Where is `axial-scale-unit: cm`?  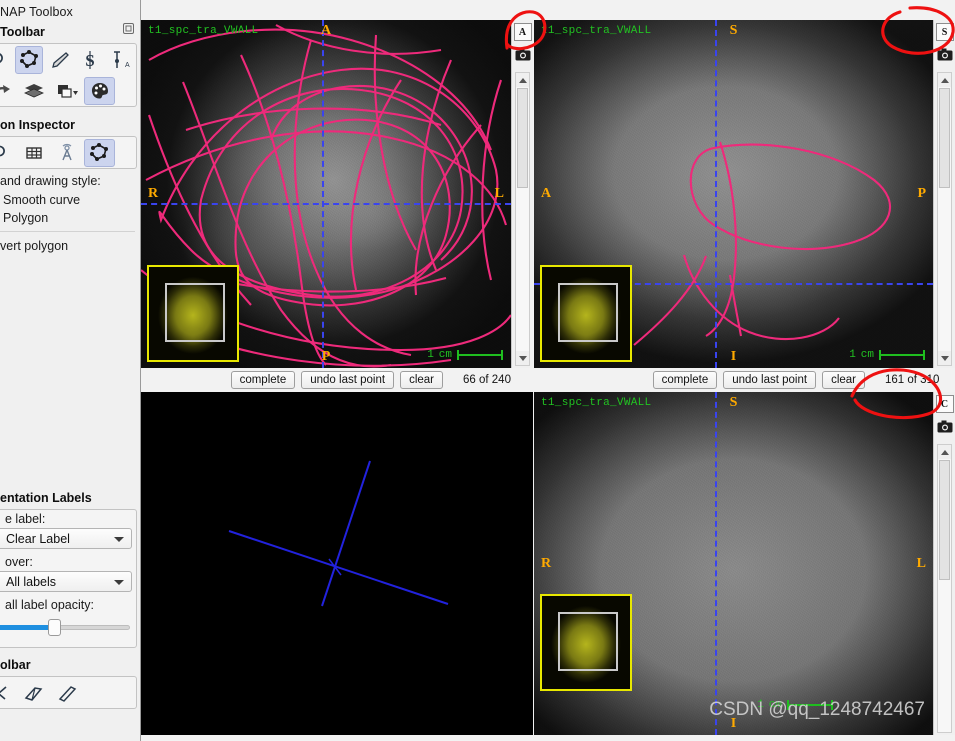
axial-scale-unit: cm is located at coordinates (445, 355).